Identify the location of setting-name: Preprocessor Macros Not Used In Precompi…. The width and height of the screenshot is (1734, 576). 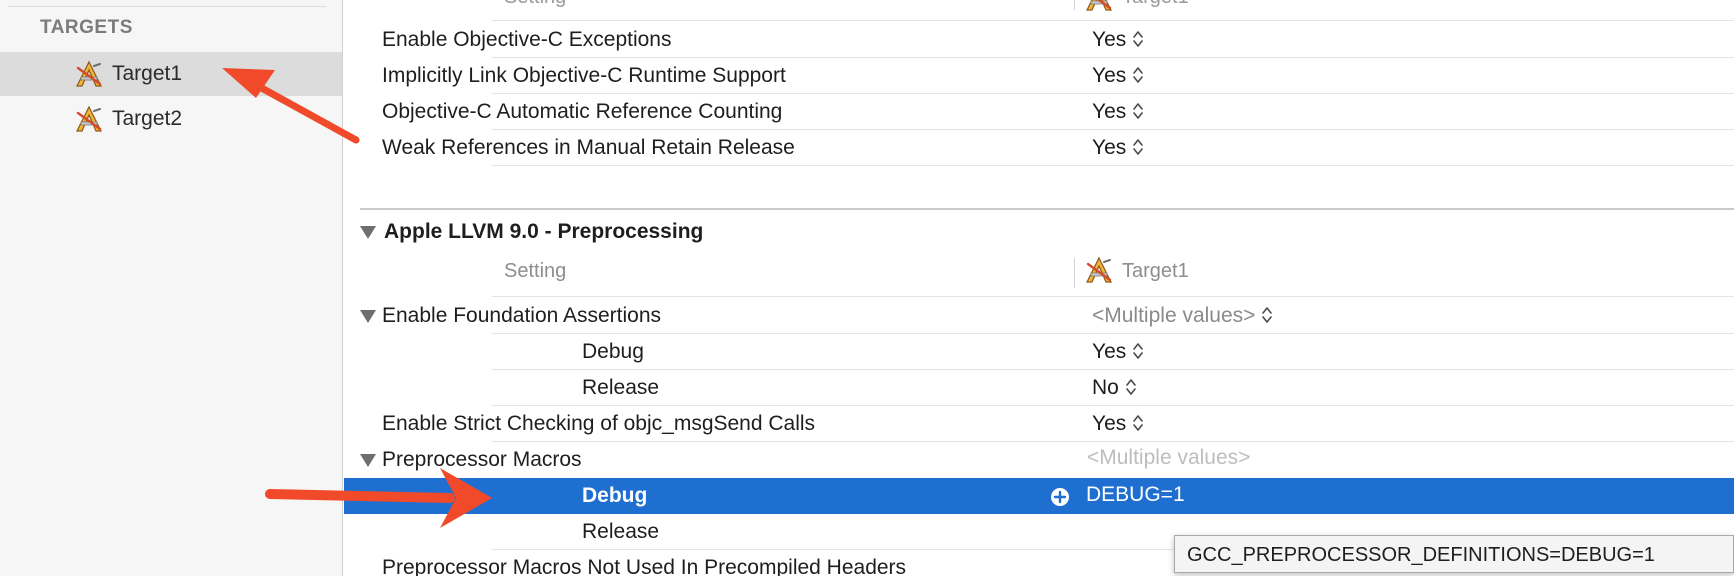
(644, 566).